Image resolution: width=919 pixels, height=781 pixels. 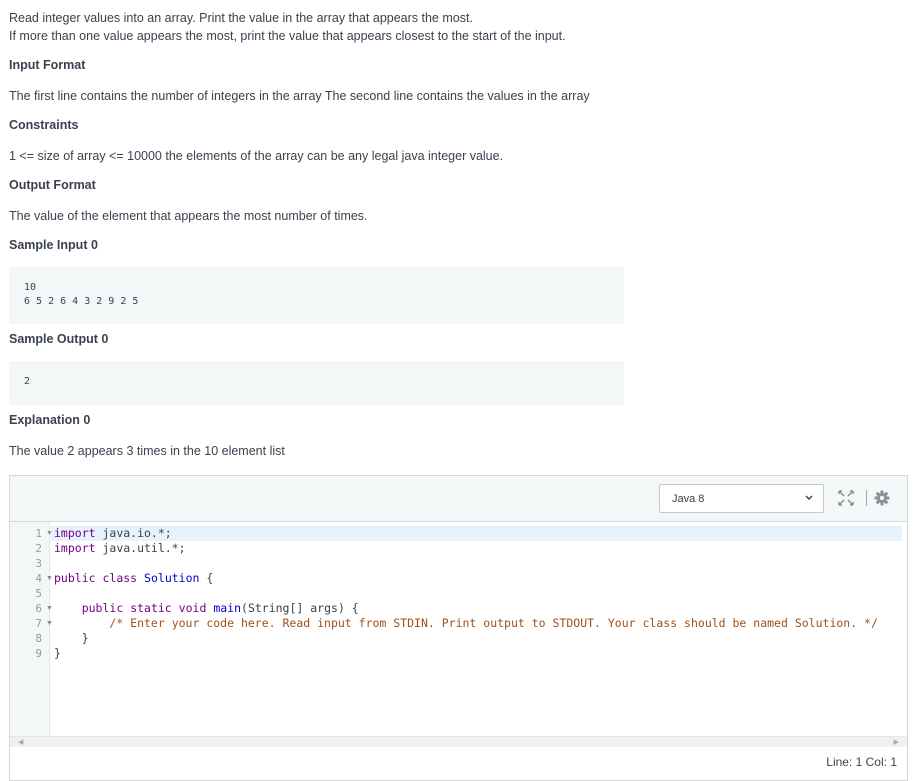 What do you see at coordinates (300, 608) in the screenshot?
I see `code-text: (String[] args) {` at bounding box center [300, 608].